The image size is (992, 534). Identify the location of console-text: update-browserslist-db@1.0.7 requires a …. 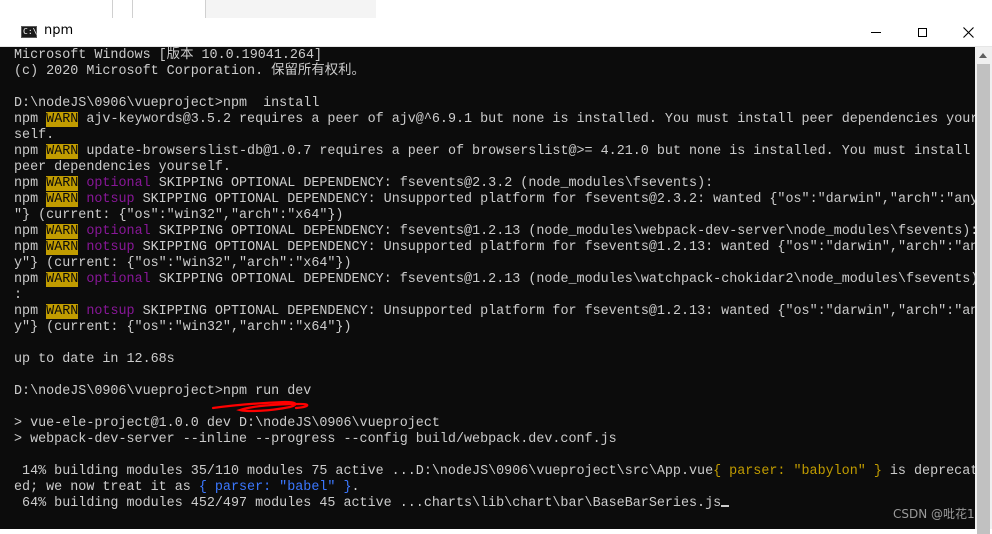
(524, 151).